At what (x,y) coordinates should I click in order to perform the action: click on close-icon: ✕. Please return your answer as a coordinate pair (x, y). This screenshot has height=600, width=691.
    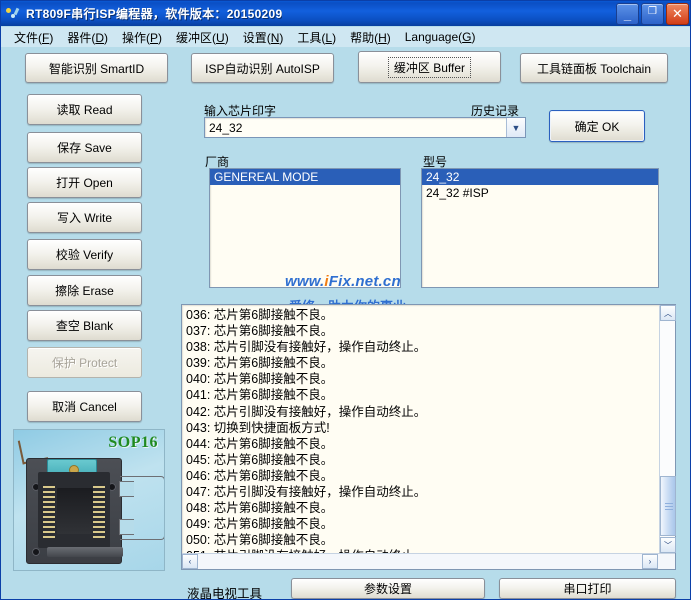
    Looking at the image, I should click on (677, 13).